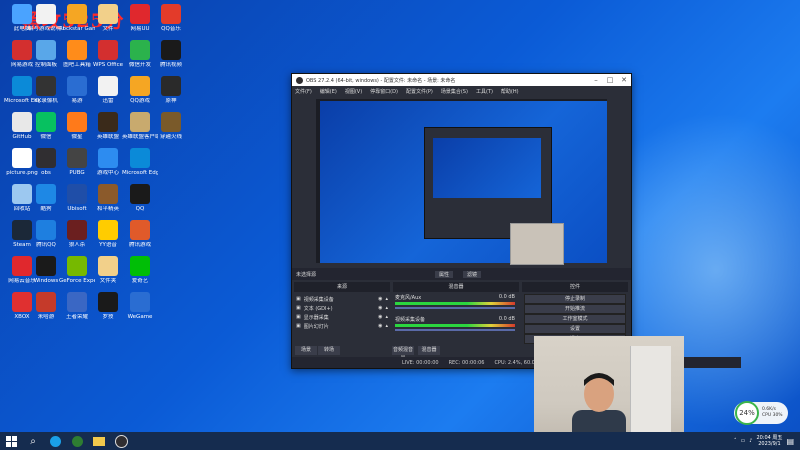 The height and width of the screenshot is (450, 800). Describe the element at coordinates (484, 91) in the screenshot. I see `obs-menu-item: 工具(T)` at that location.